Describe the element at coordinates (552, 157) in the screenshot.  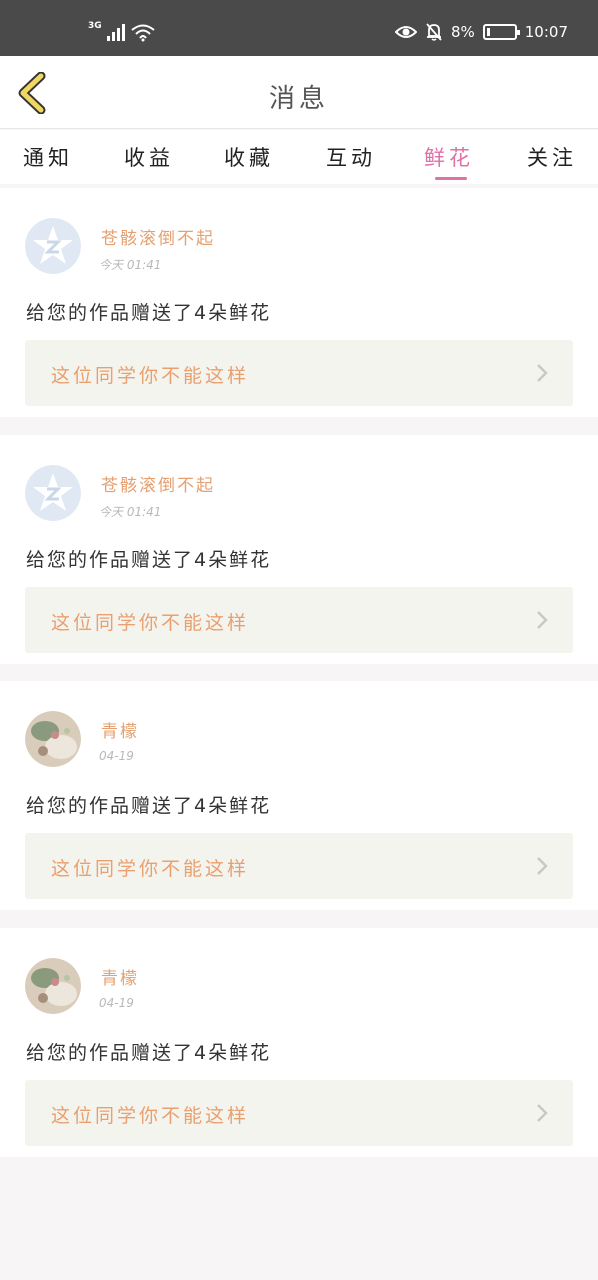
I see `tab-following: 关注` at that location.